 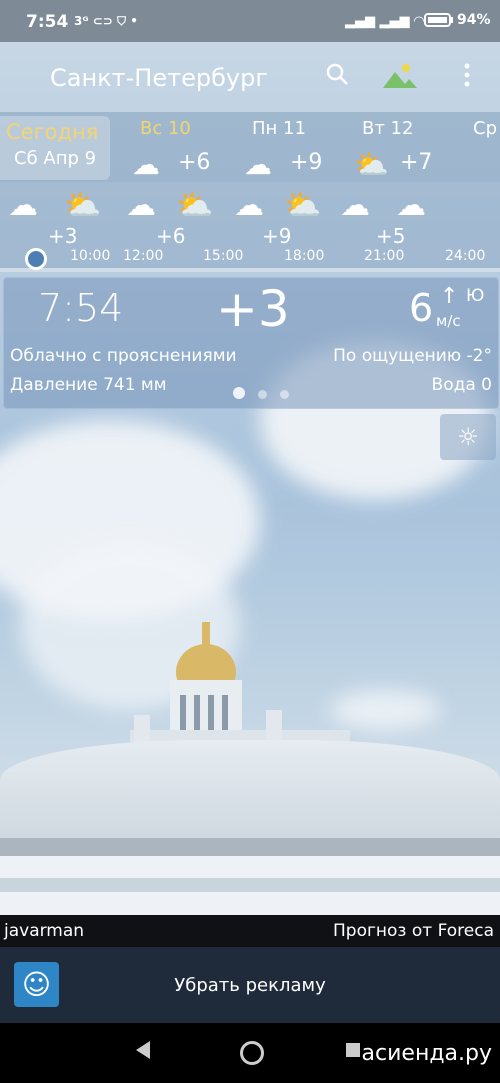 What do you see at coordinates (467, 77) in the screenshot?
I see `more-menu-icon` at bounding box center [467, 77].